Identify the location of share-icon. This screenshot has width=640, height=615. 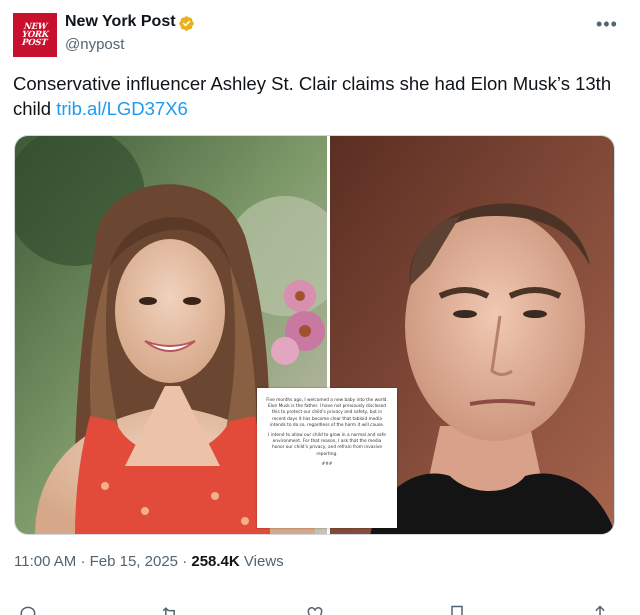
(600, 610).